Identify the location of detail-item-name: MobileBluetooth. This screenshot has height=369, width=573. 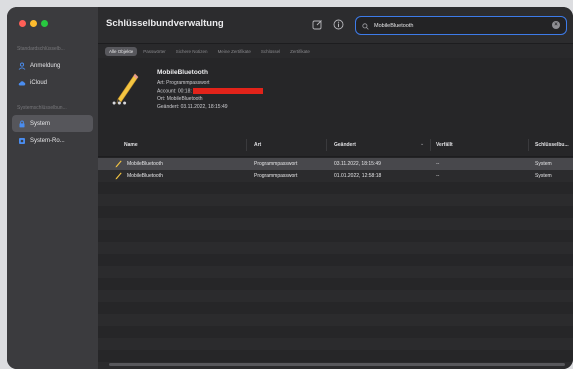
(182, 72).